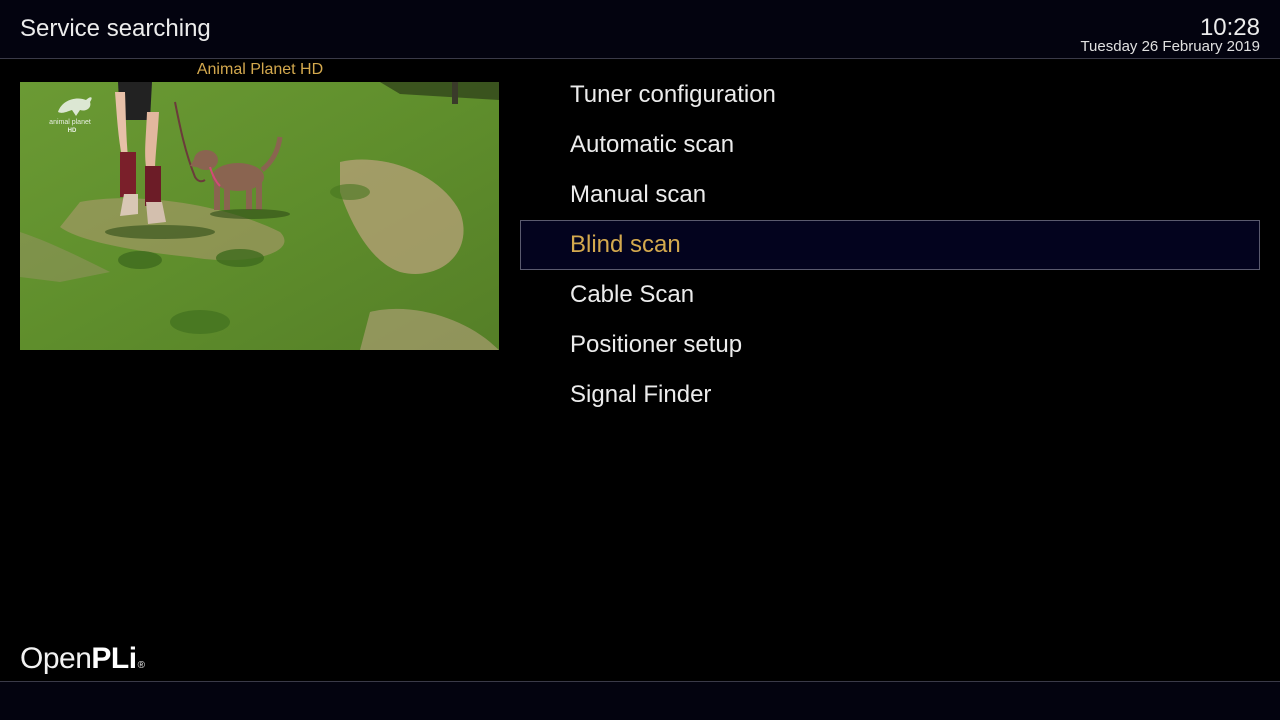  I want to click on video-preview: animal planet HD, so click(259, 216).